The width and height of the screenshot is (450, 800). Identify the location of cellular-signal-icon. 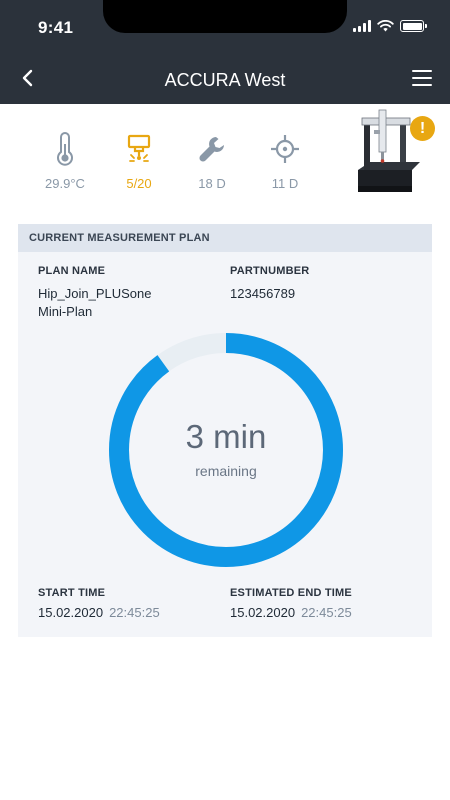
(362, 26).